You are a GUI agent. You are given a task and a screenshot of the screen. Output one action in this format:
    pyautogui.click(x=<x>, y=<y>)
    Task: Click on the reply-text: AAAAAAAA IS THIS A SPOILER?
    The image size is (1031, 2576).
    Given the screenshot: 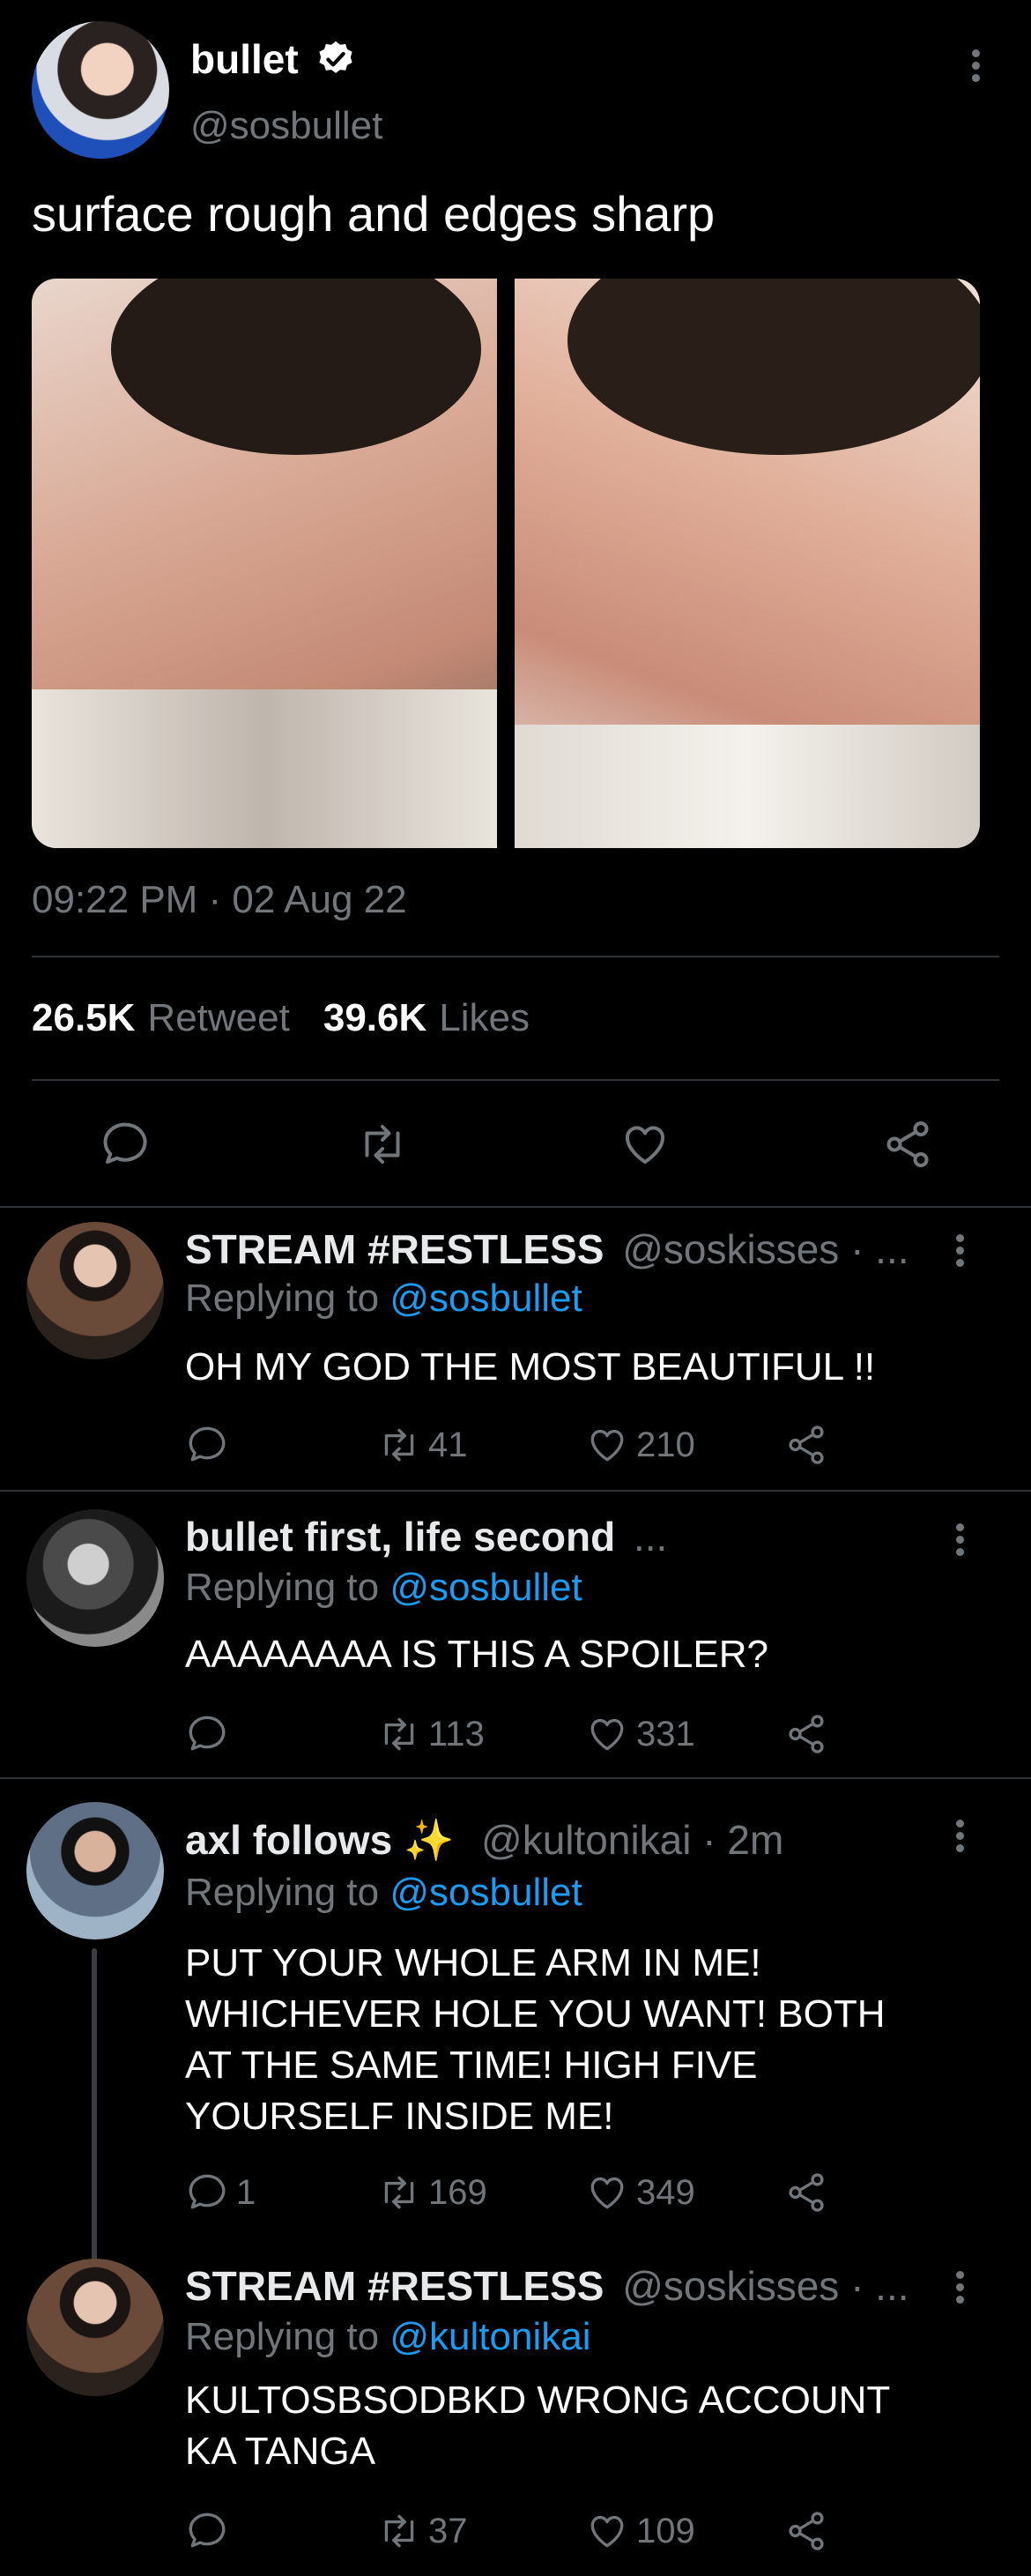 What is the action you would take?
    pyautogui.click(x=476, y=1655)
    